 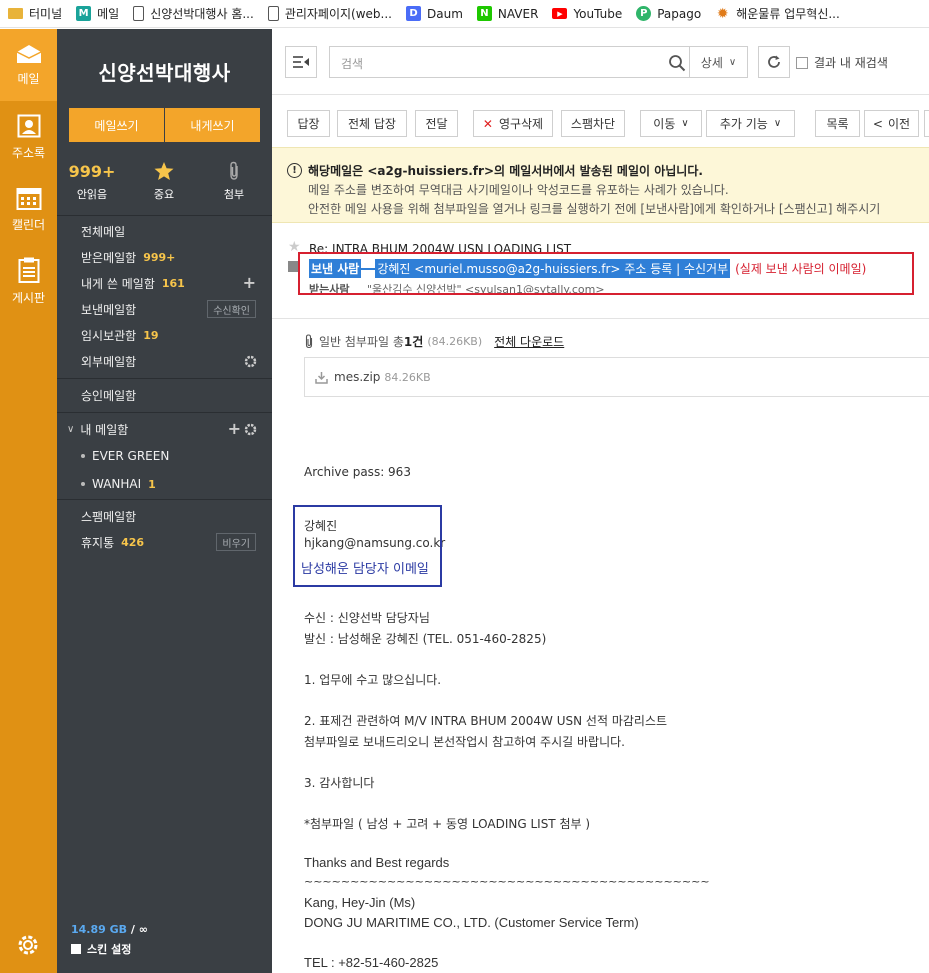 What do you see at coordinates (133, 283) in the screenshot?
I see `folder-self: 내게 쓴 메일함 161` at bounding box center [133, 283].